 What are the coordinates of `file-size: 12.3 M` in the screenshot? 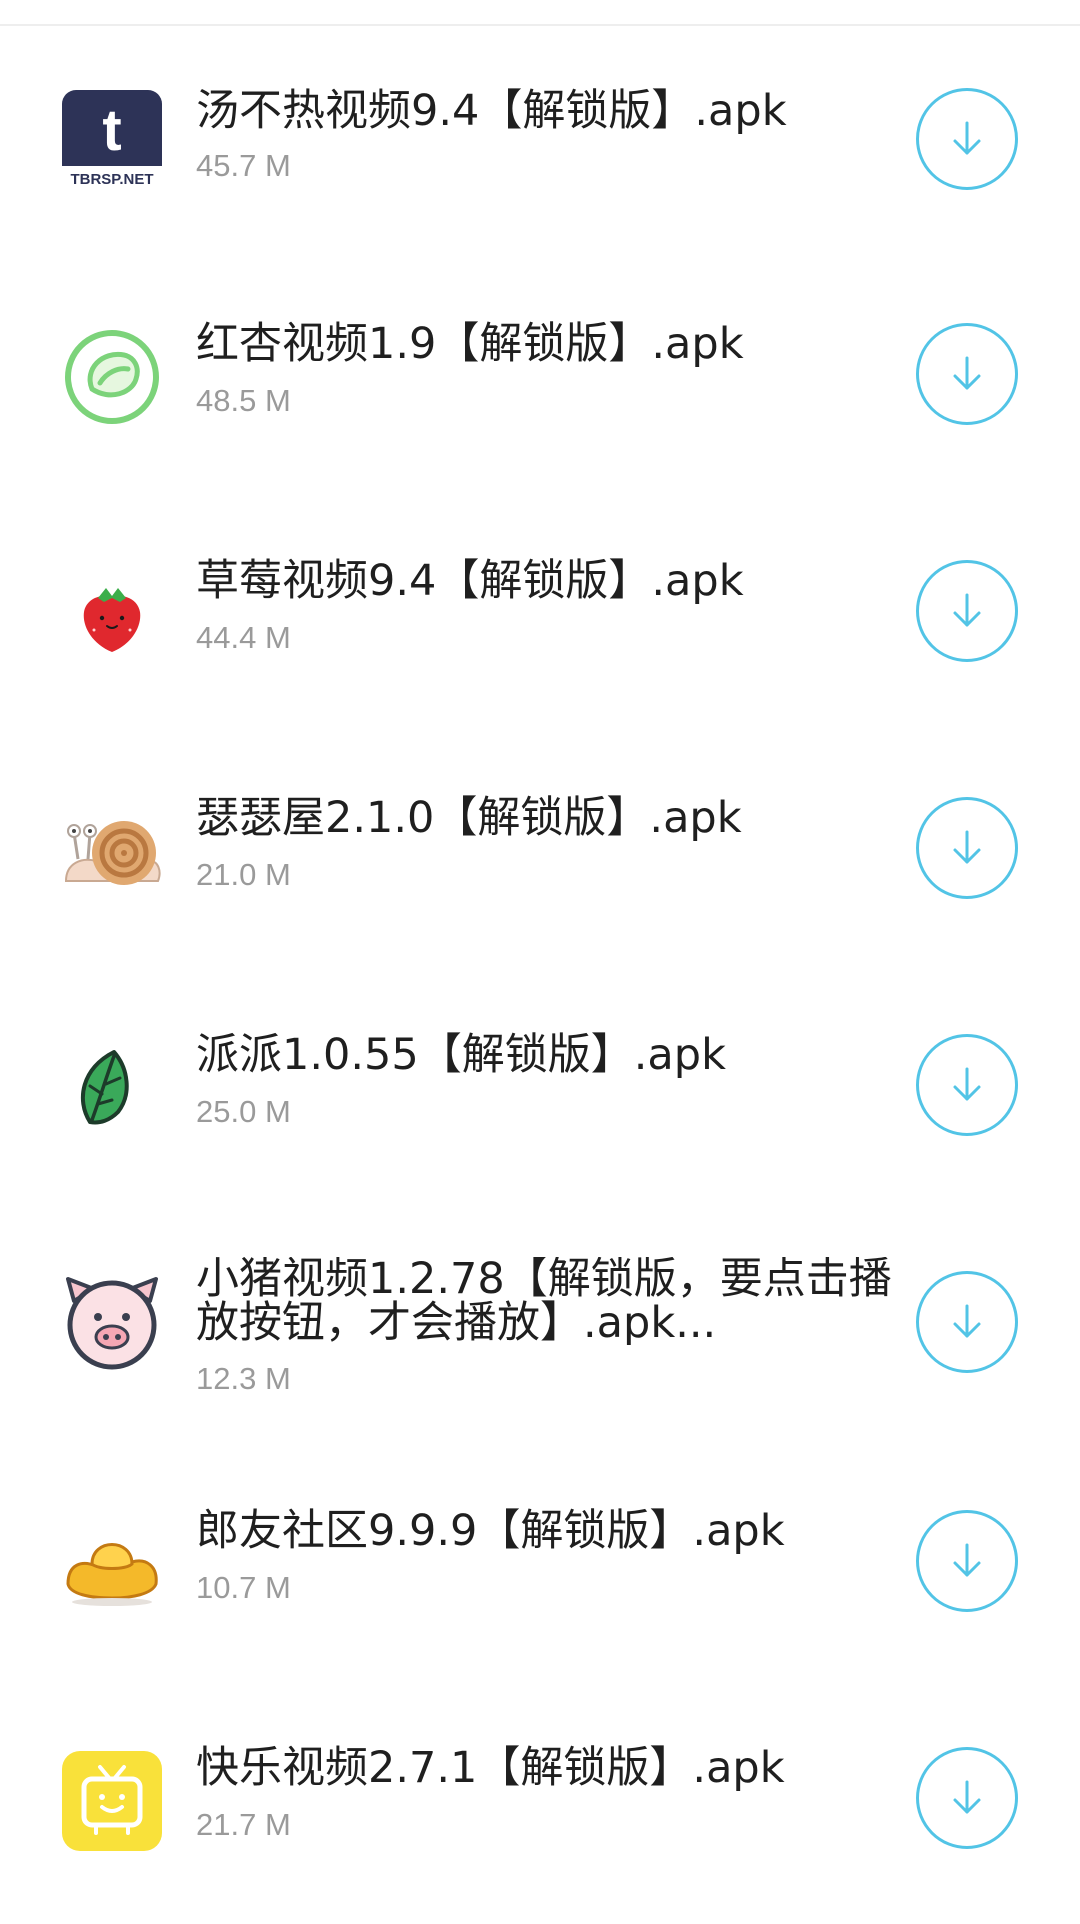 It's located at (243, 1378).